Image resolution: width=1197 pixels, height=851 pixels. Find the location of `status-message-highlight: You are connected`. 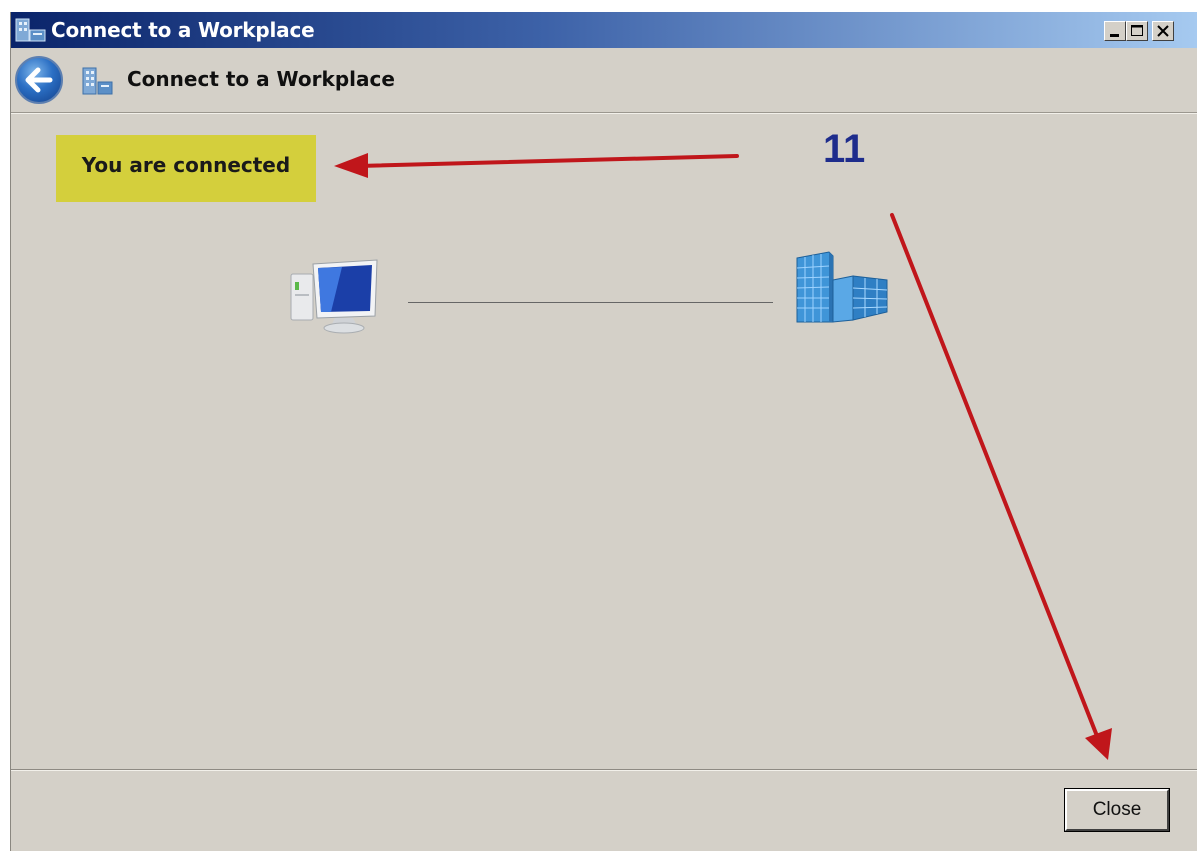

status-message-highlight: You are connected is located at coordinates (186, 168).